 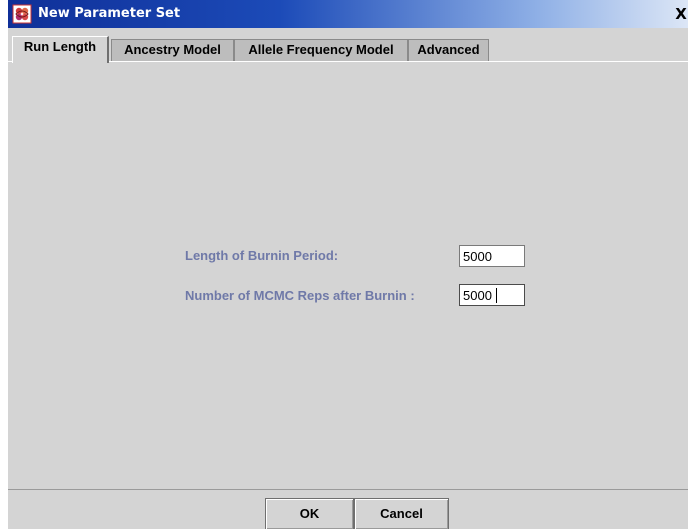 What do you see at coordinates (300, 295) in the screenshot?
I see `mcmc-reps-label: Number of MCMC Reps after Burnin :` at bounding box center [300, 295].